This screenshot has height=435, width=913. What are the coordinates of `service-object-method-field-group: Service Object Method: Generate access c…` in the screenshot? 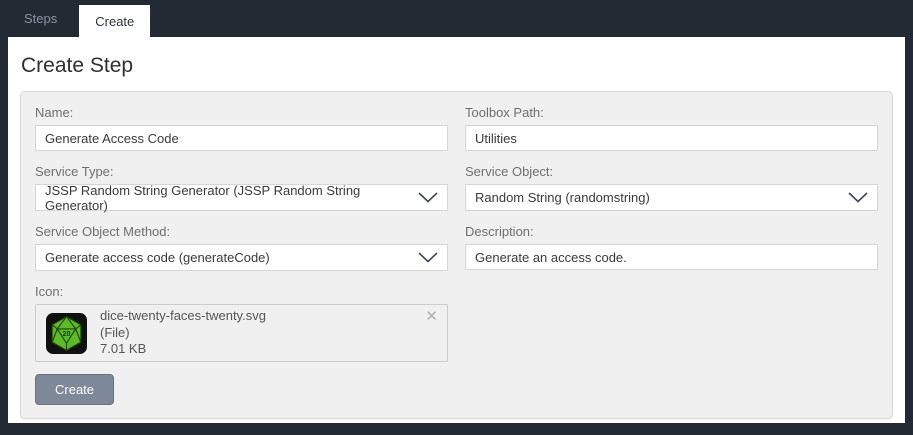 It's located at (241, 247).